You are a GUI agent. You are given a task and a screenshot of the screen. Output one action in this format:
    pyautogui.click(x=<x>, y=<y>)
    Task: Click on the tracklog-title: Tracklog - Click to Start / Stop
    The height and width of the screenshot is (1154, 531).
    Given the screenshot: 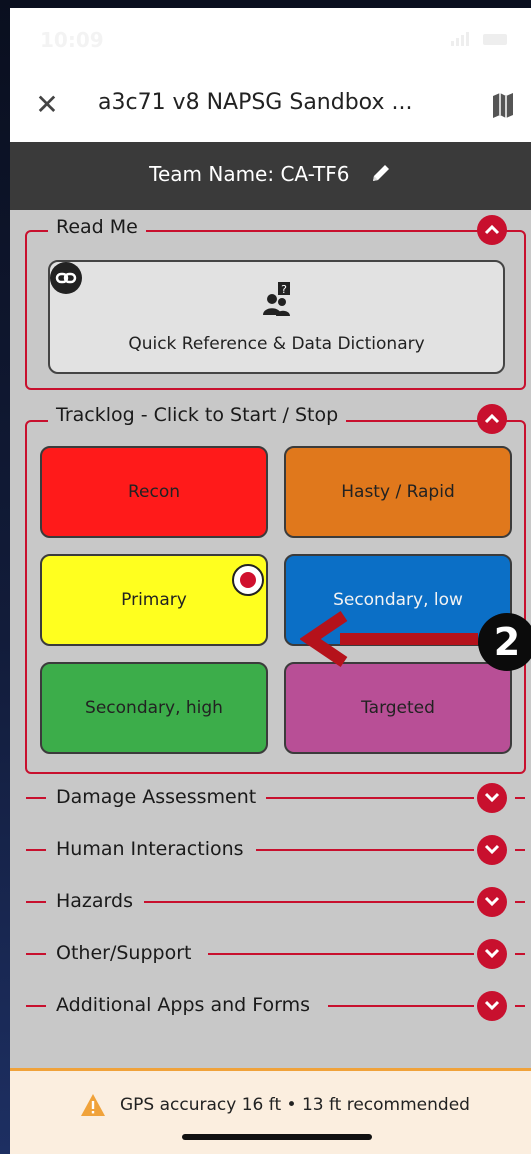 What is the action you would take?
    pyautogui.click(x=197, y=415)
    